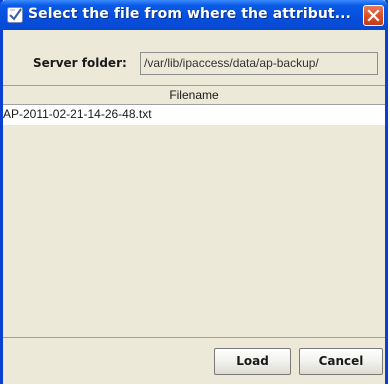 The width and height of the screenshot is (390, 385). Describe the element at coordinates (15, 15) in the screenshot. I see `app-icon` at that location.